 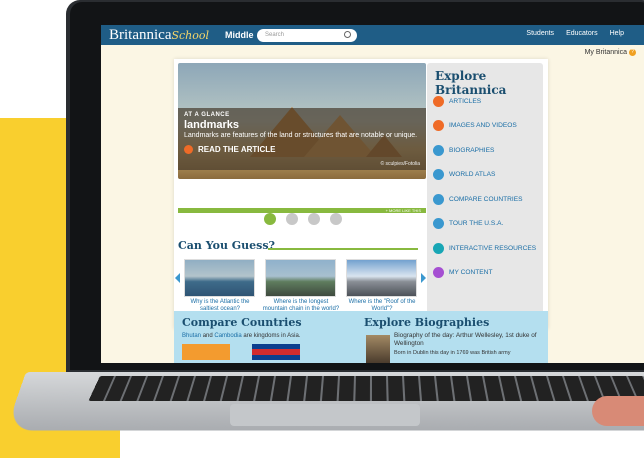 What do you see at coordinates (438, 150) in the screenshot?
I see `biographies-icon` at bounding box center [438, 150].